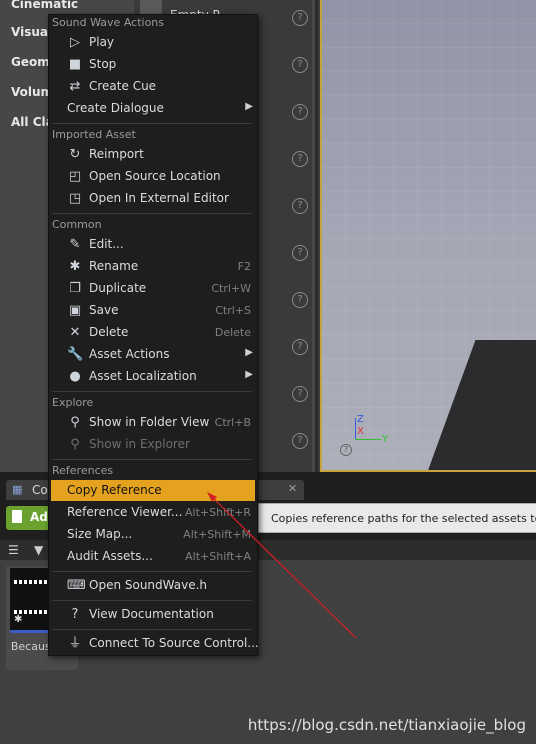 This screenshot has height=744, width=536. I want to click on annotation-arrow, so click(282, 565).